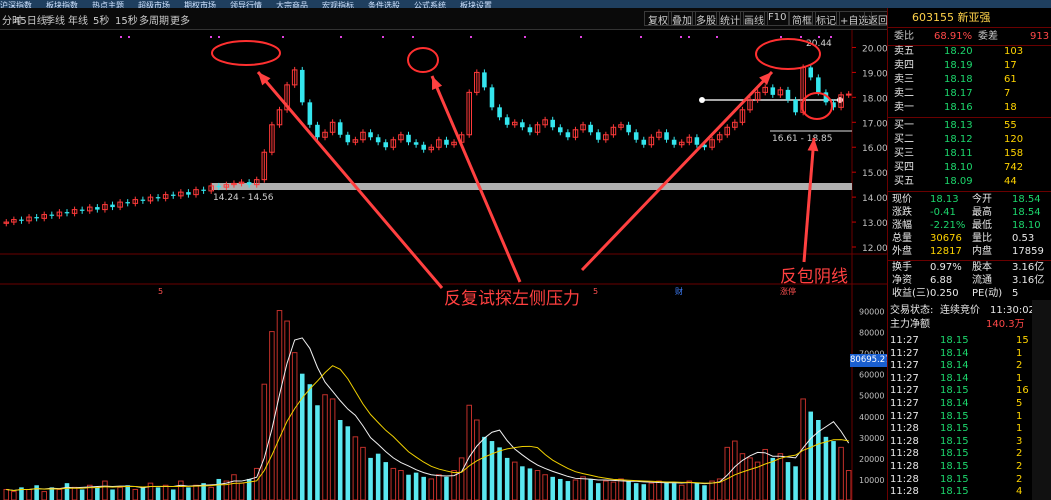 The height and width of the screenshot is (500, 1051). I want to click on menu-item: 宏观指标, so click(338, 4).